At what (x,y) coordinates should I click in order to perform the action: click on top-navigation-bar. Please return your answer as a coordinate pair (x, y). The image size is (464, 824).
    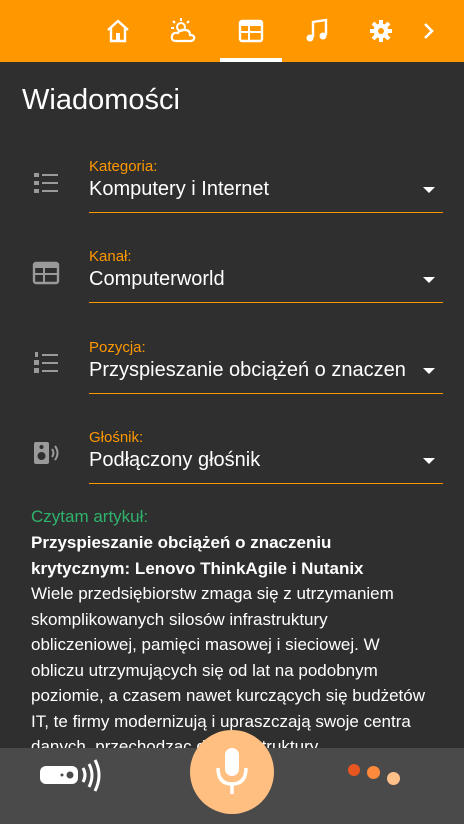
    Looking at the image, I should click on (232, 31).